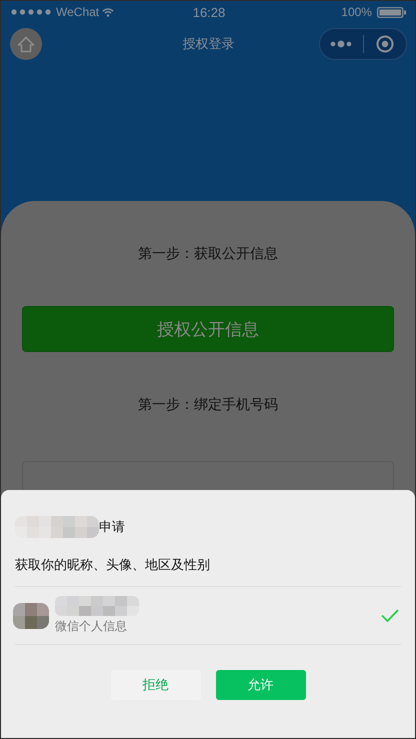  Describe the element at coordinates (390, 615) in the screenshot. I see `checkmark-icon` at that location.